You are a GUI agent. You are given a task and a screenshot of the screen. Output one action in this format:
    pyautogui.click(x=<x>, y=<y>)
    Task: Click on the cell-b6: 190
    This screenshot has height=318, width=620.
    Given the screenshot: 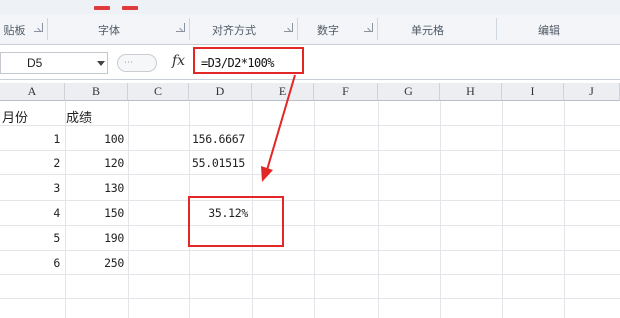 What is the action you would take?
    pyautogui.click(x=107, y=238)
    